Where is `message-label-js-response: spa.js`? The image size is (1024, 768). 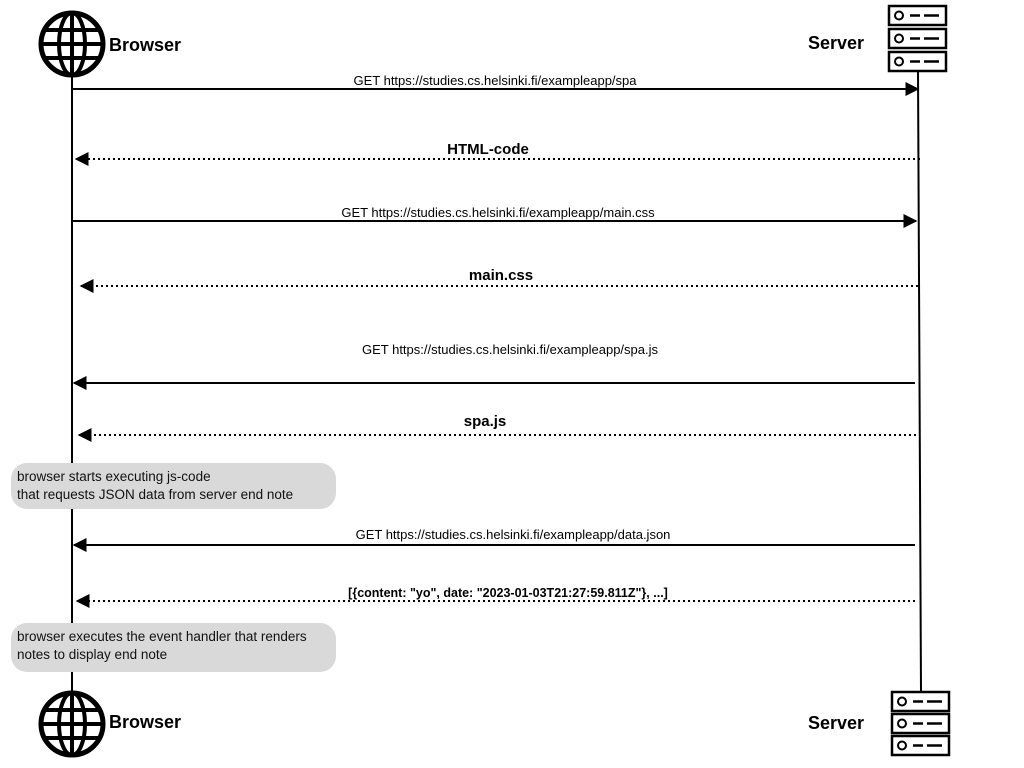 message-label-js-response: spa.js is located at coordinates (485, 421).